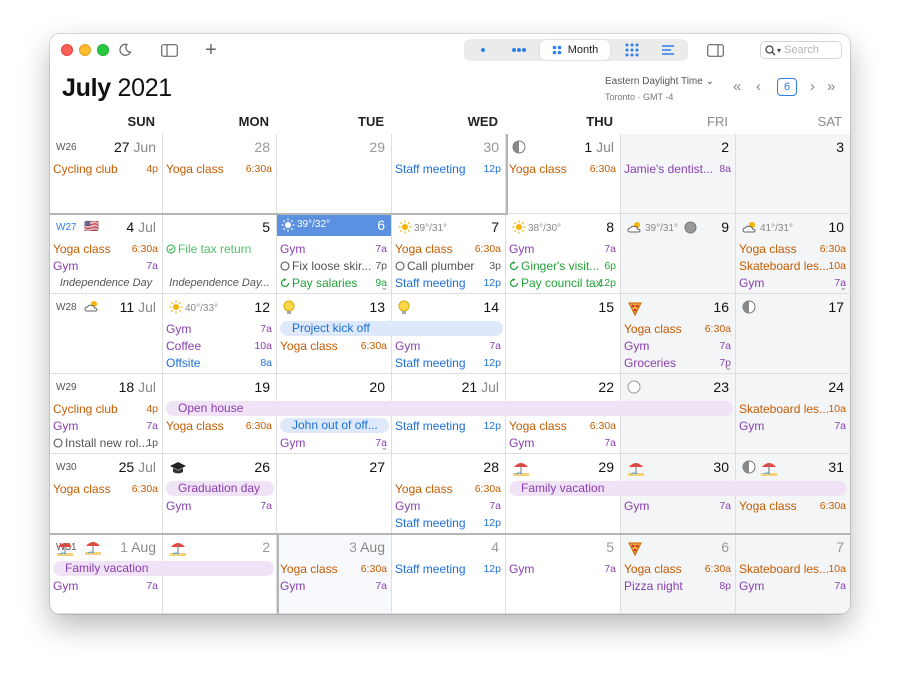 The height and width of the screenshot is (681, 900). I want to click on today-button: 6, so click(787, 87).